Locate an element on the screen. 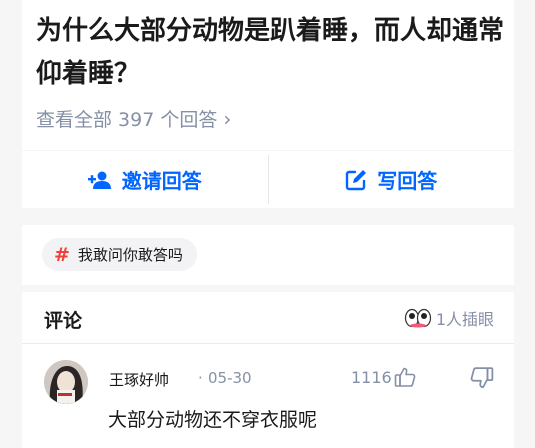  avatar-image is located at coordinates (66, 382).